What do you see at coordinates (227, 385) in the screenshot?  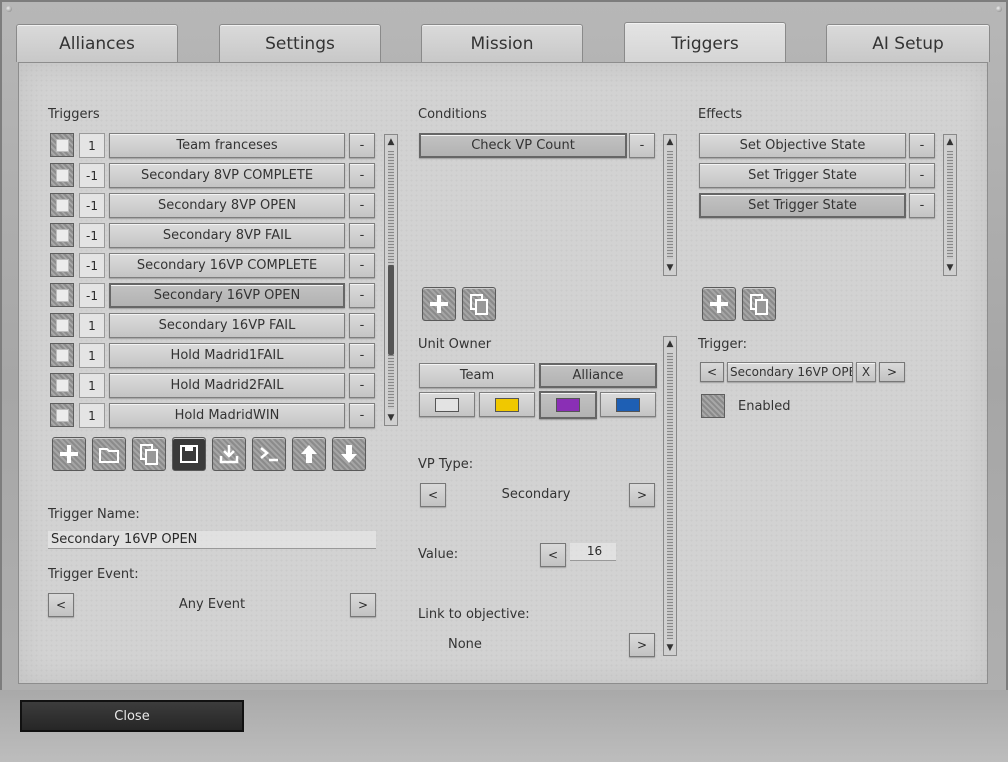 I see `trigger-list-item: Hold Madrid2FAIL` at bounding box center [227, 385].